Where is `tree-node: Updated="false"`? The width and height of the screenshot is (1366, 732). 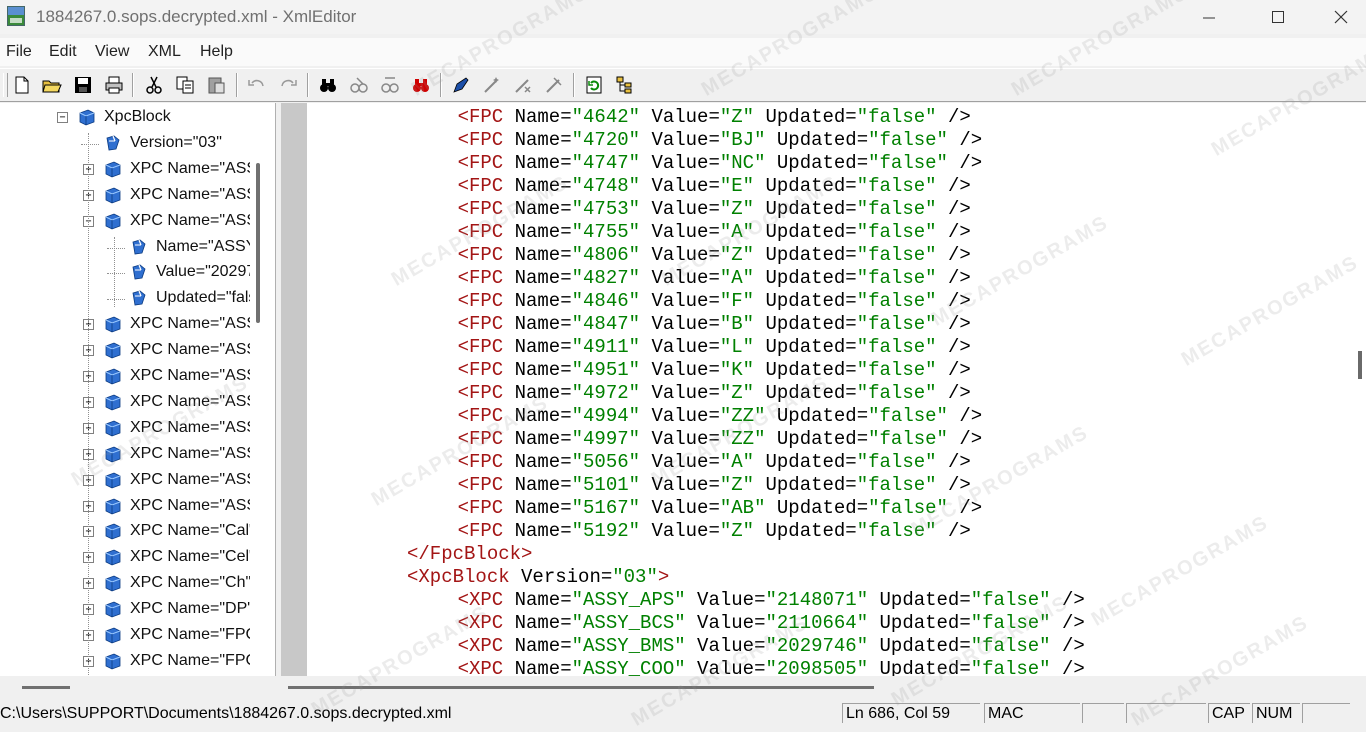 tree-node: Updated="false" is located at coordinates (125, 299).